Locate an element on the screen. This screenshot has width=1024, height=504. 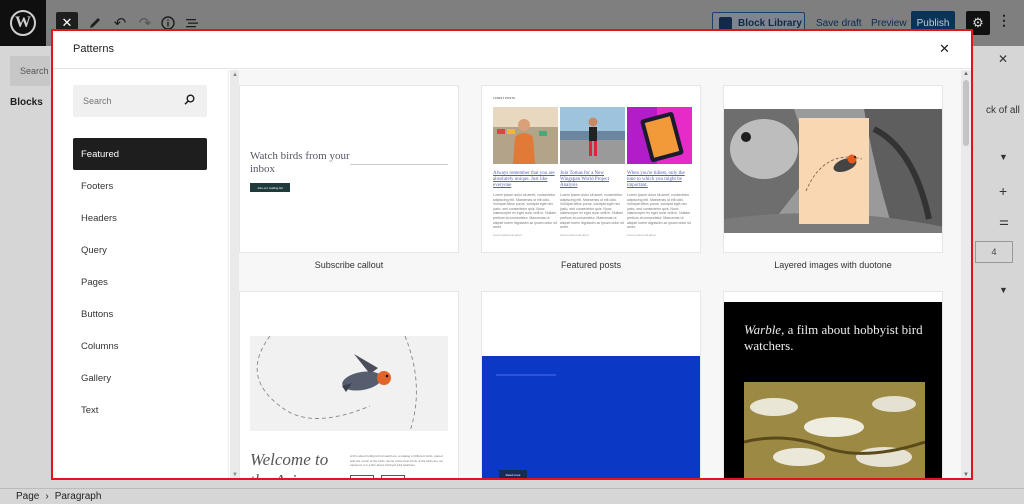
pattern-search-field is located at coordinates (140, 101).